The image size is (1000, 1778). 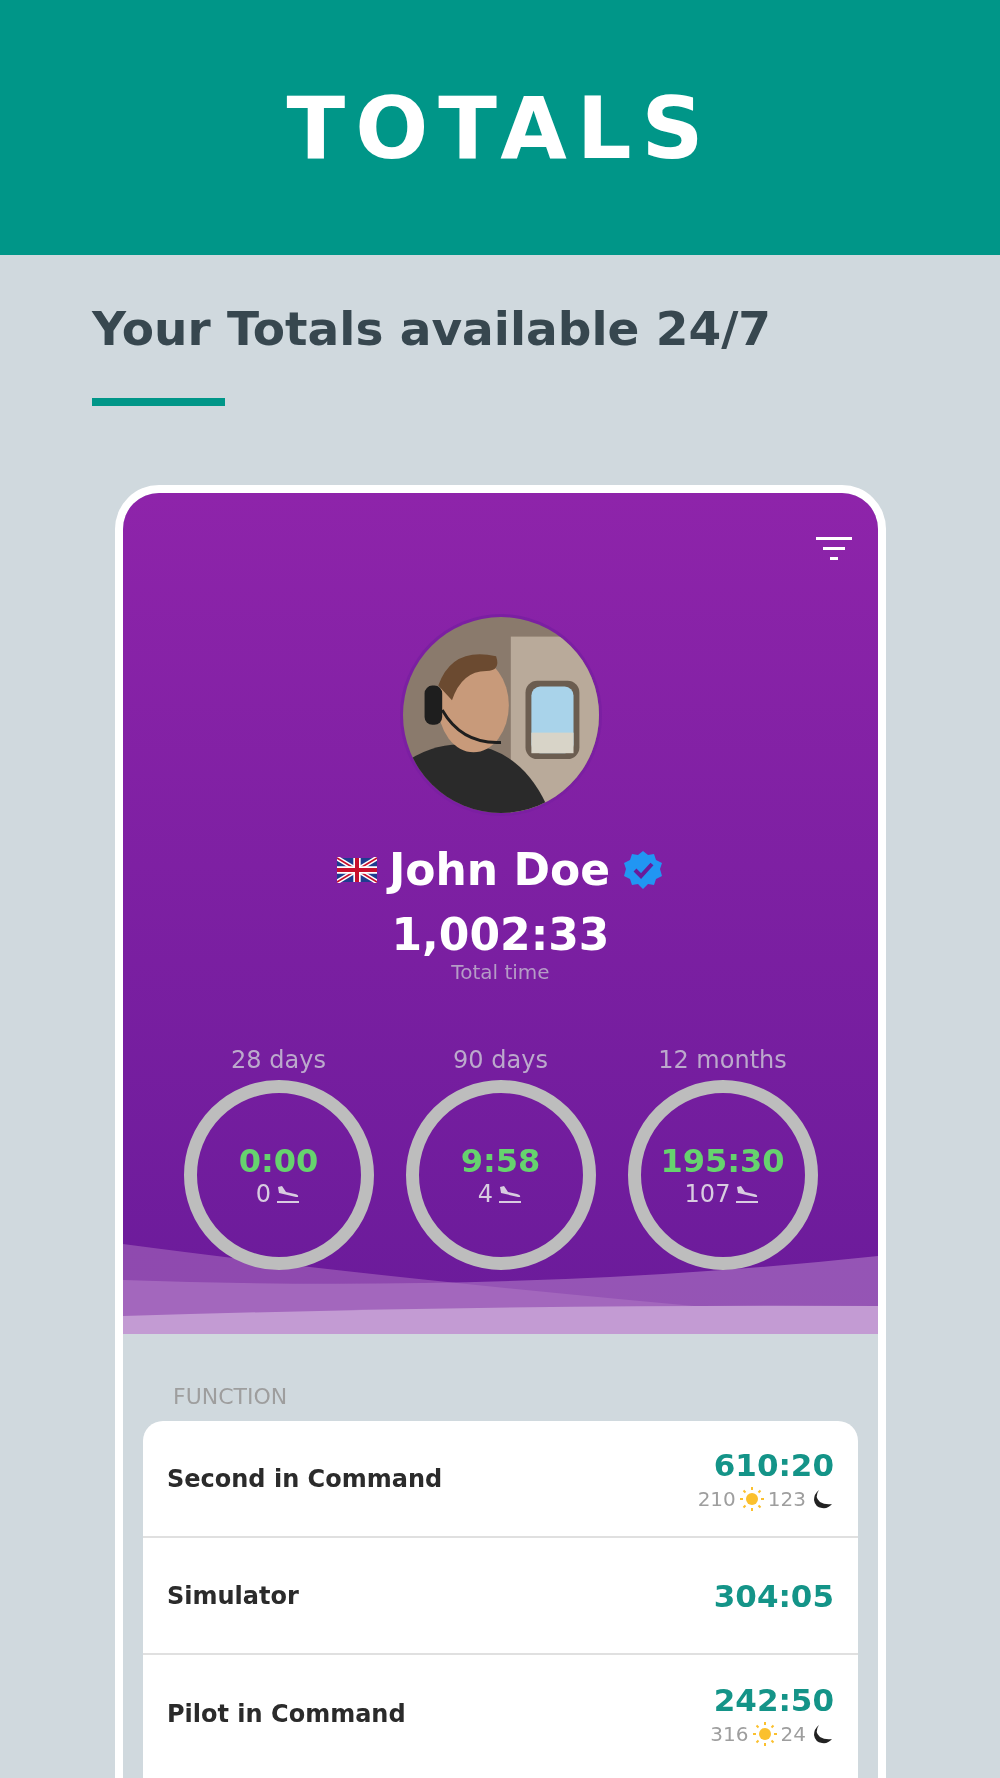 I want to click on night-count: 24, so click(x=793, y=1733).